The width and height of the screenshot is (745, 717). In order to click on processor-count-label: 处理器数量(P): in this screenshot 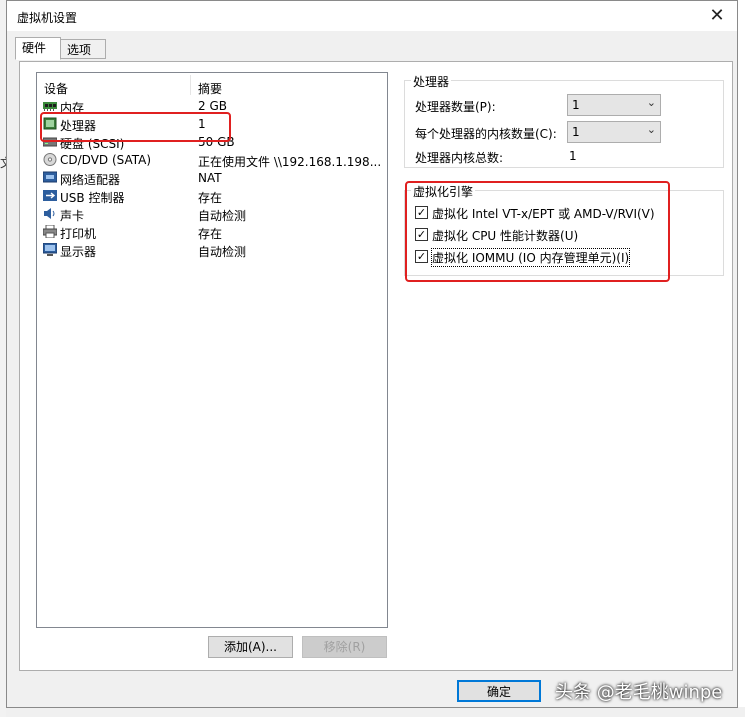, I will do `click(455, 107)`.